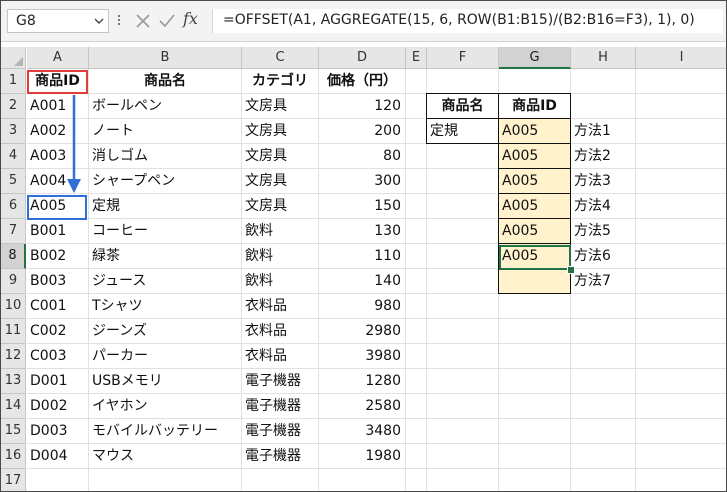 Image resolution: width=727 pixels, height=492 pixels. What do you see at coordinates (58, 106) in the screenshot?
I see `cell-a2: A001` at bounding box center [58, 106].